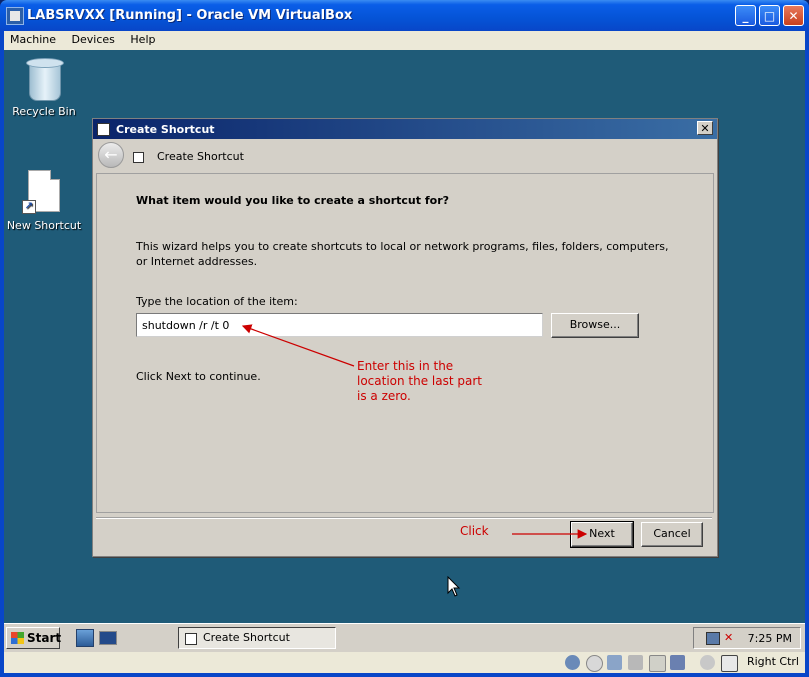  I want to click on hard-disk-icon, so click(572, 662).